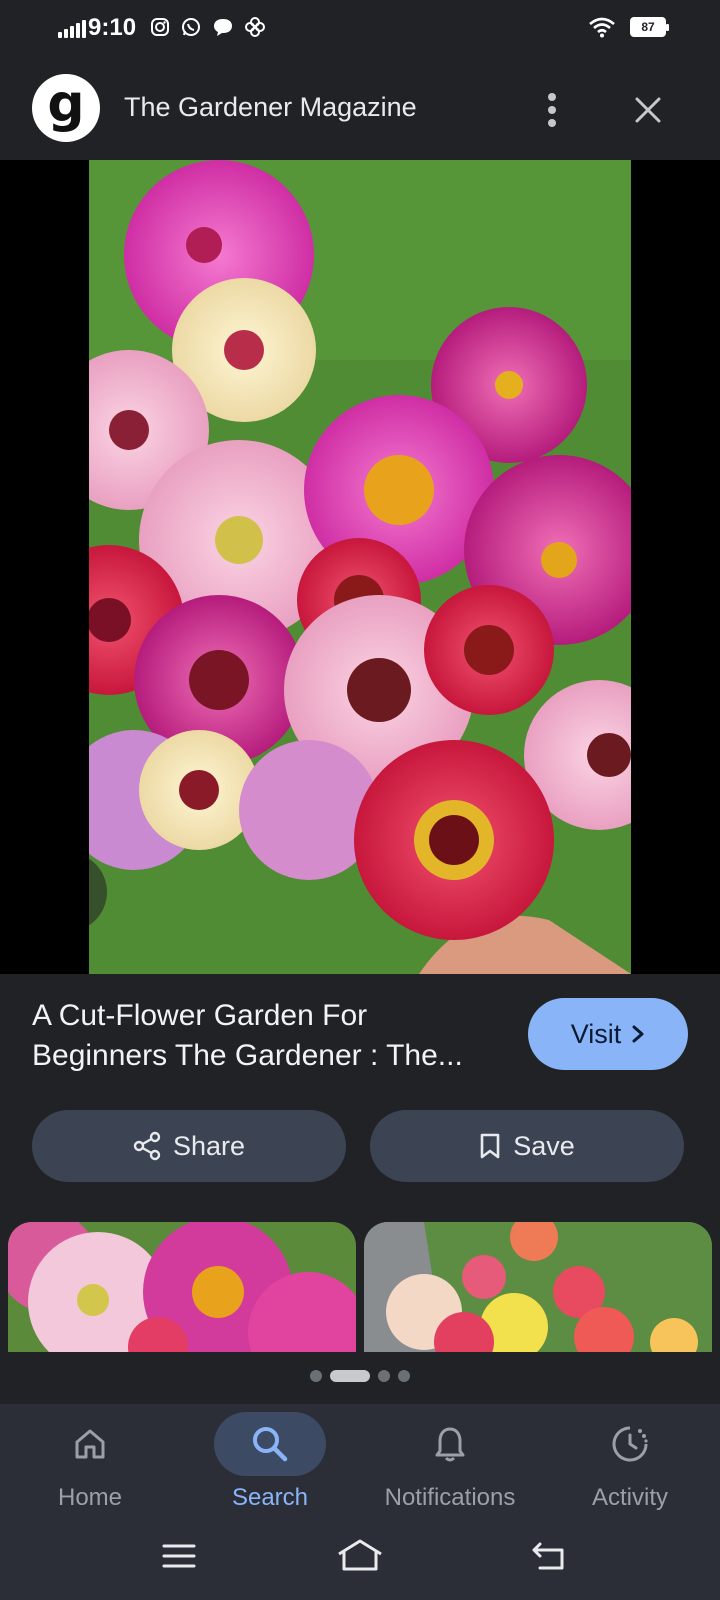  What do you see at coordinates (208, 27) in the screenshot?
I see `notification-icons` at bounding box center [208, 27].